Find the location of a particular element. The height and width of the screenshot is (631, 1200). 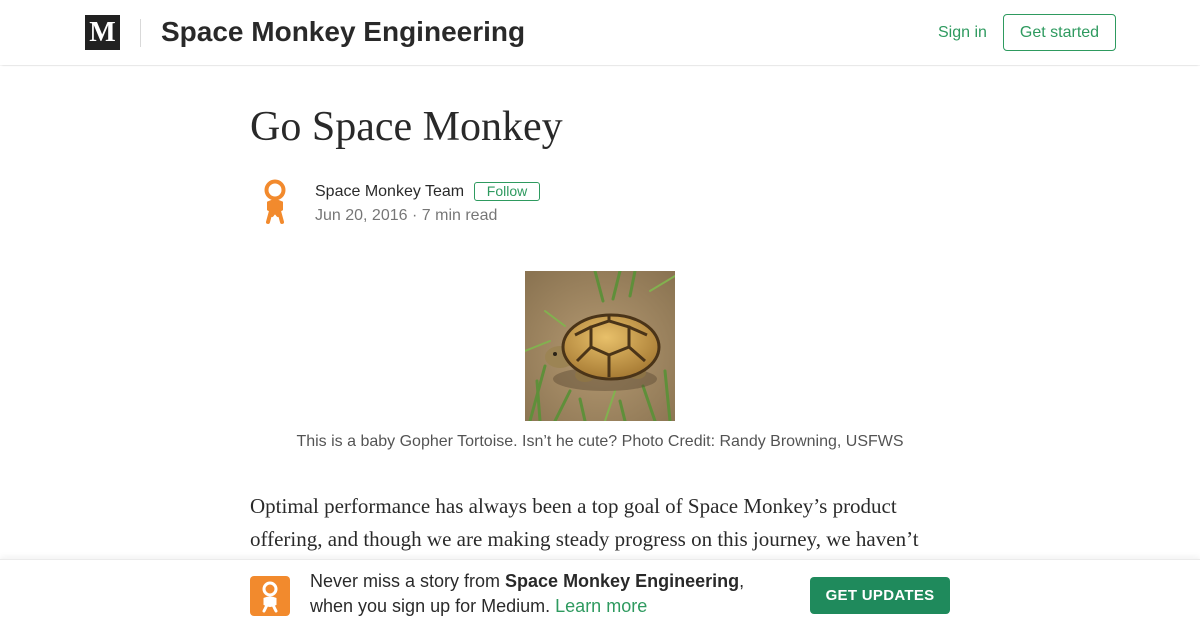

get-updates-button: GET UPDATES is located at coordinates (880, 595).